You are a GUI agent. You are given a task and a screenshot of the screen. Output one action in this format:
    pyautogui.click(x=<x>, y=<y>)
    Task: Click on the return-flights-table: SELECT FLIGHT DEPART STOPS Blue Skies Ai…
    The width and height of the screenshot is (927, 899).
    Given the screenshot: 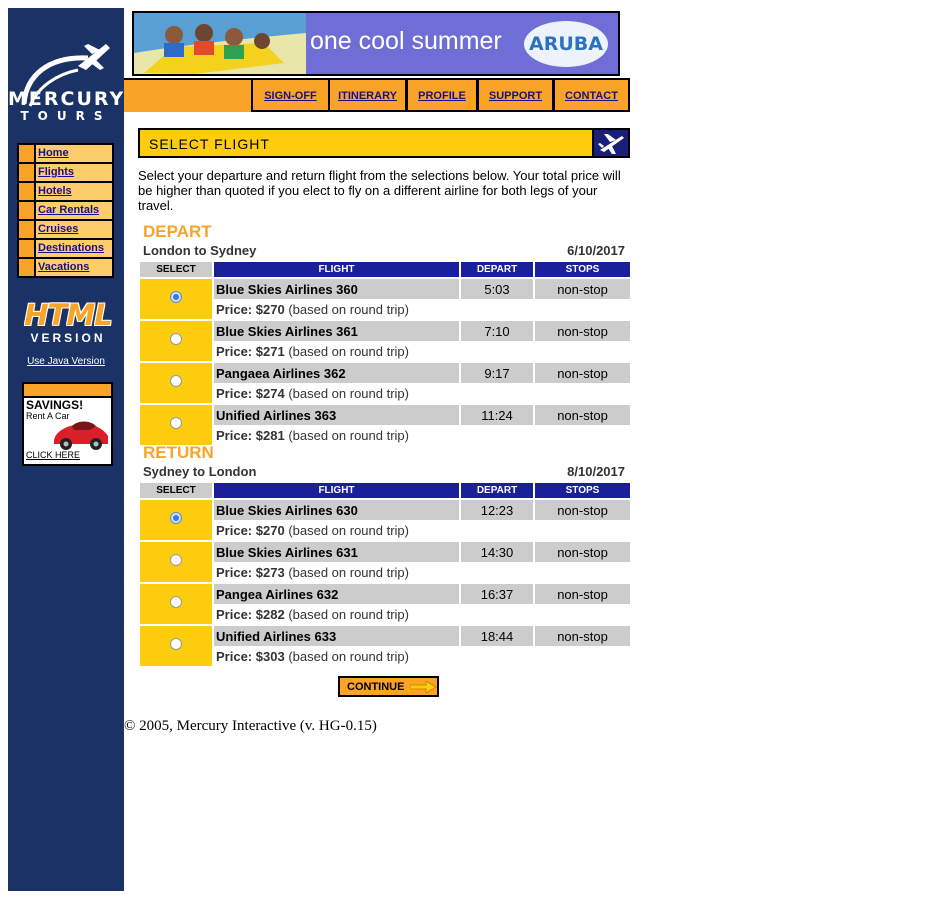 What is the action you would take?
    pyautogui.click(x=385, y=574)
    